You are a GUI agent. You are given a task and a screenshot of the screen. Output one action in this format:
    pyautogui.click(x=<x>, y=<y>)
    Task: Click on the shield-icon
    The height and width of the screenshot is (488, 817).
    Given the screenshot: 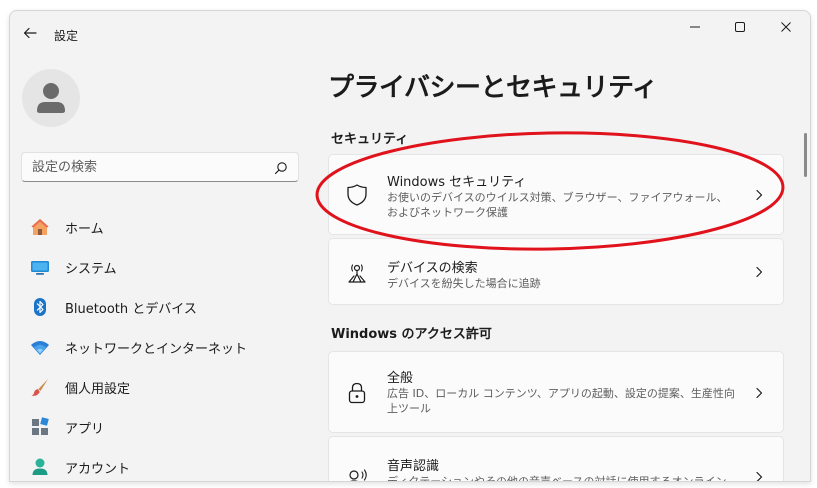 What is the action you would take?
    pyautogui.click(x=357, y=195)
    